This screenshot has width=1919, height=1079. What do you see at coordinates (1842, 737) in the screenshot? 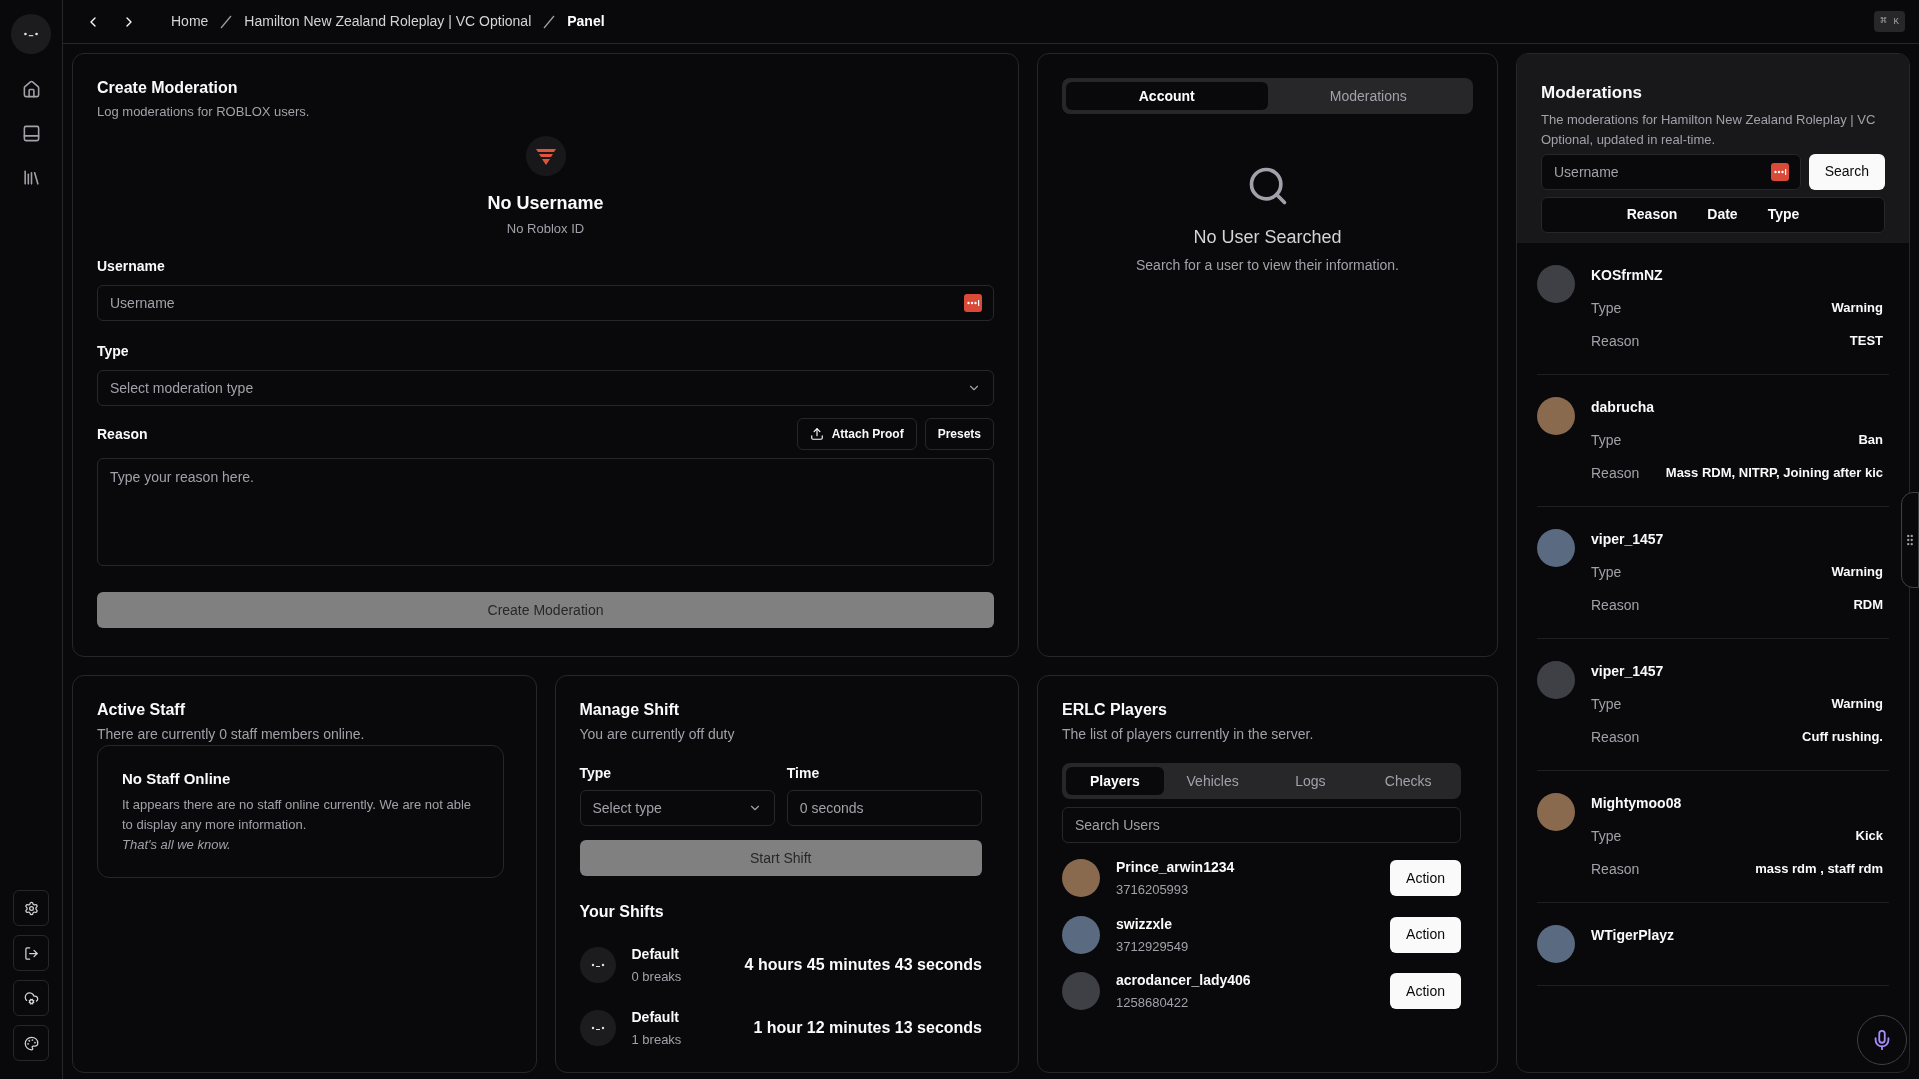
I see `entry-value: Cuff rushing.` at bounding box center [1842, 737].